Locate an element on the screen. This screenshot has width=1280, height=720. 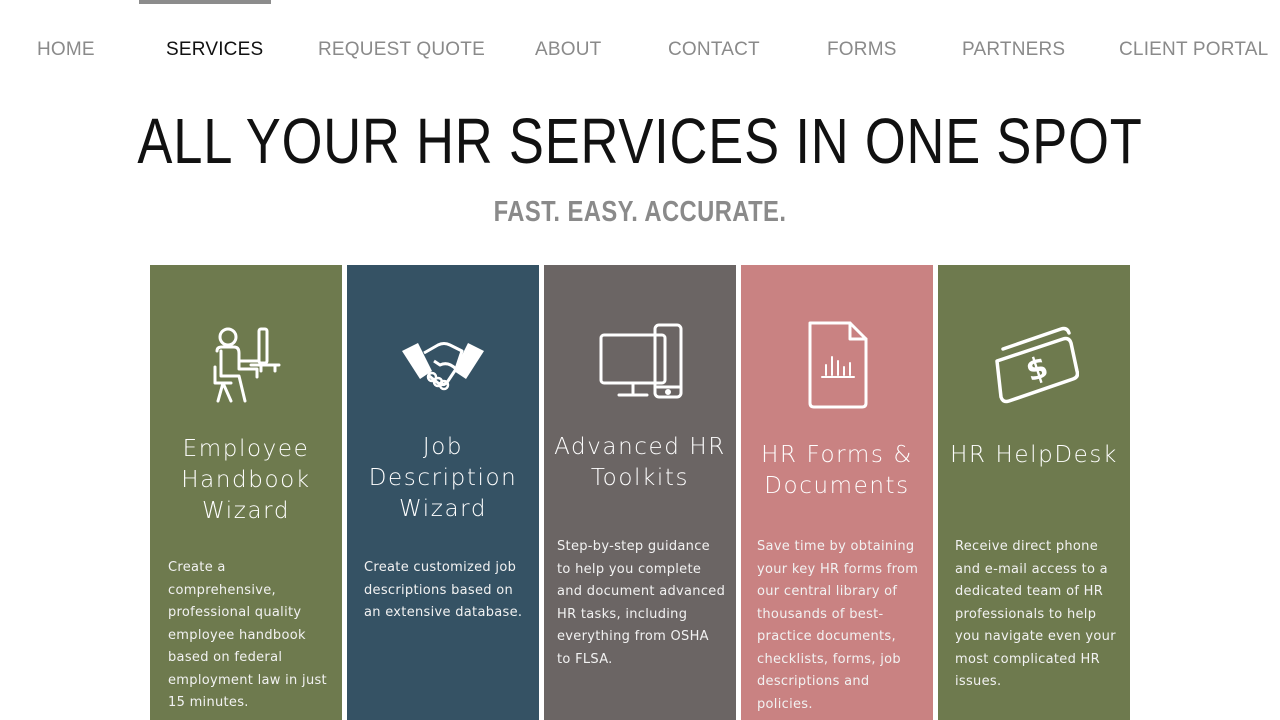
card-title: Employee Handbook Wizard is located at coordinates (246, 480).